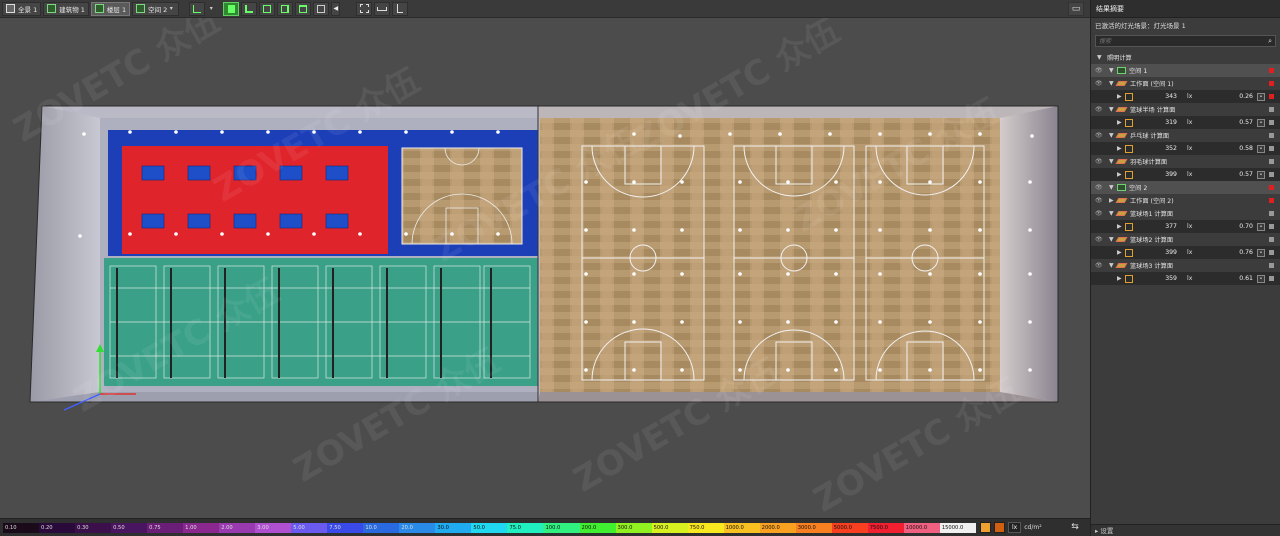 The height and width of the screenshot is (536, 1280). What do you see at coordinates (171, 8) in the screenshot?
I see `space-dropdown-icon: ▾` at bounding box center [171, 8].